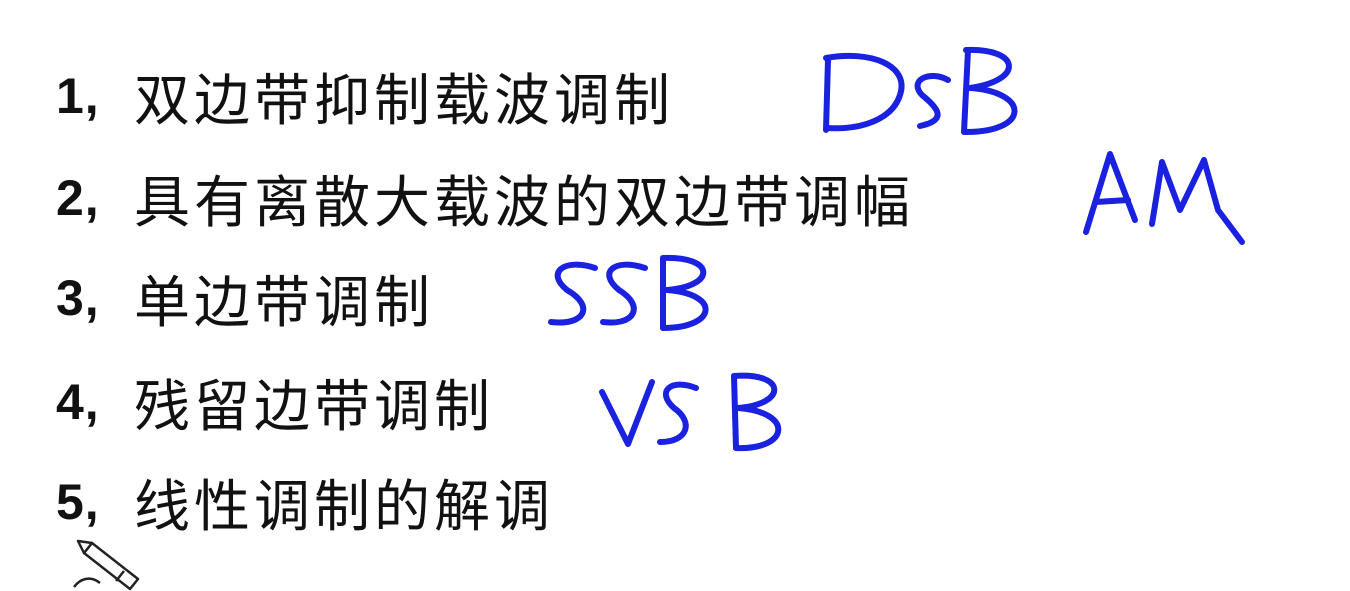 The height and width of the screenshot is (591, 1350). I want to click on item-number: 2,, so click(78, 198).